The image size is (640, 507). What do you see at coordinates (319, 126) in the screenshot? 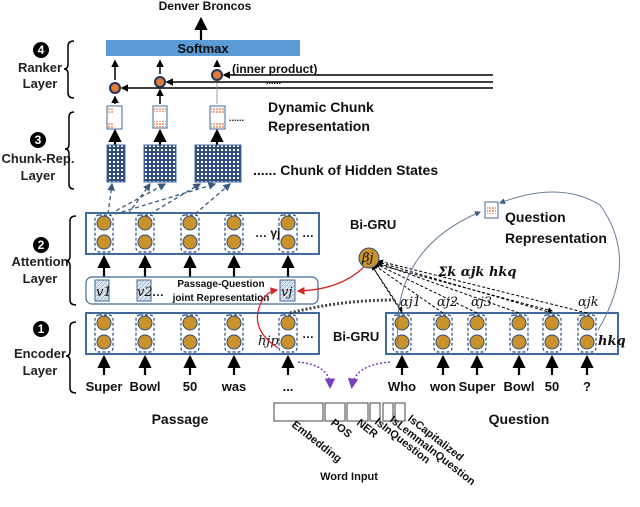
I see `dynamic-chunk-label-2: Representation` at bounding box center [319, 126].